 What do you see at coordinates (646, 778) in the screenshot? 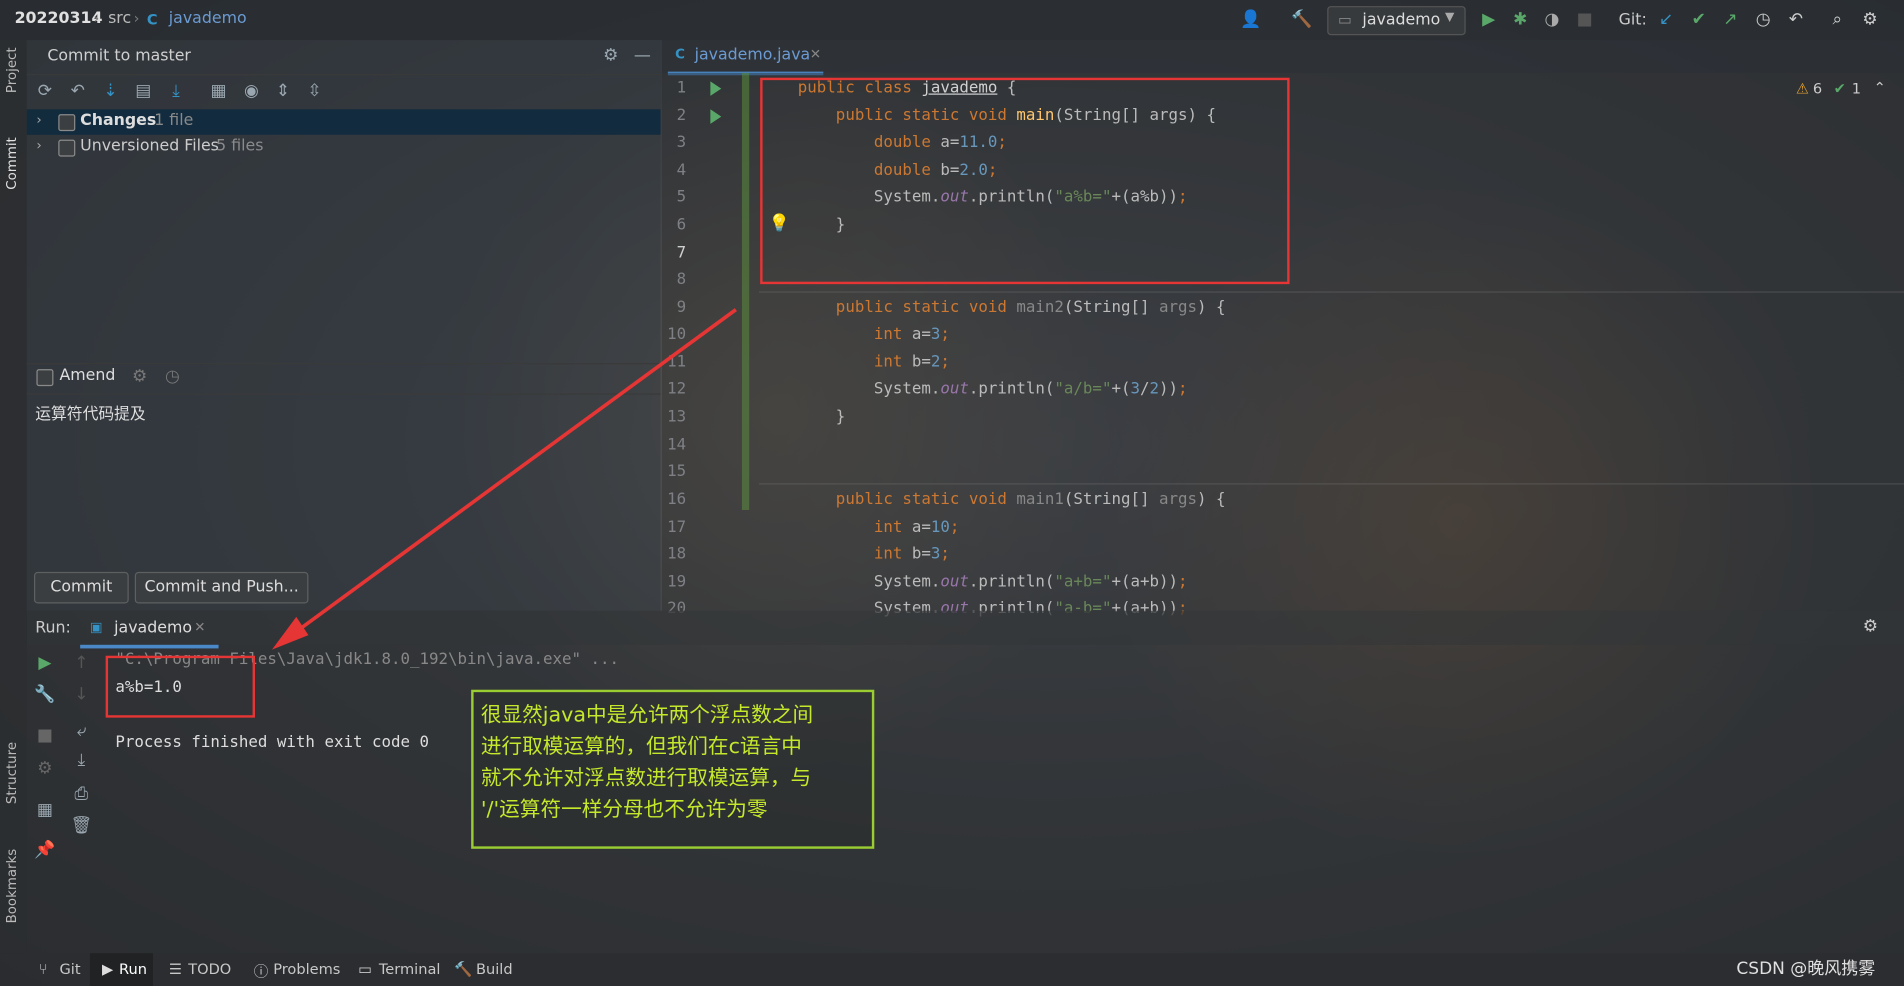
I see `note-line: 就不允许对浮点数进行取模运算，与` at bounding box center [646, 778].